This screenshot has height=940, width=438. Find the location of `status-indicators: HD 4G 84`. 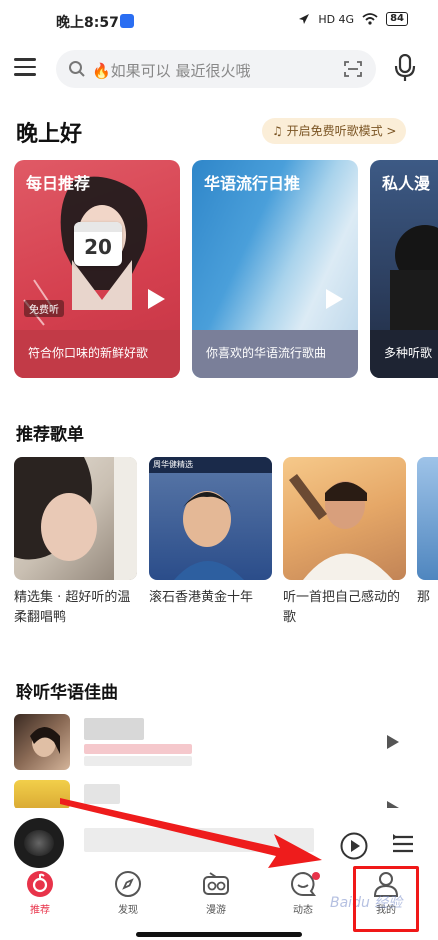

status-indicators: HD 4G 84 is located at coordinates (353, 19).